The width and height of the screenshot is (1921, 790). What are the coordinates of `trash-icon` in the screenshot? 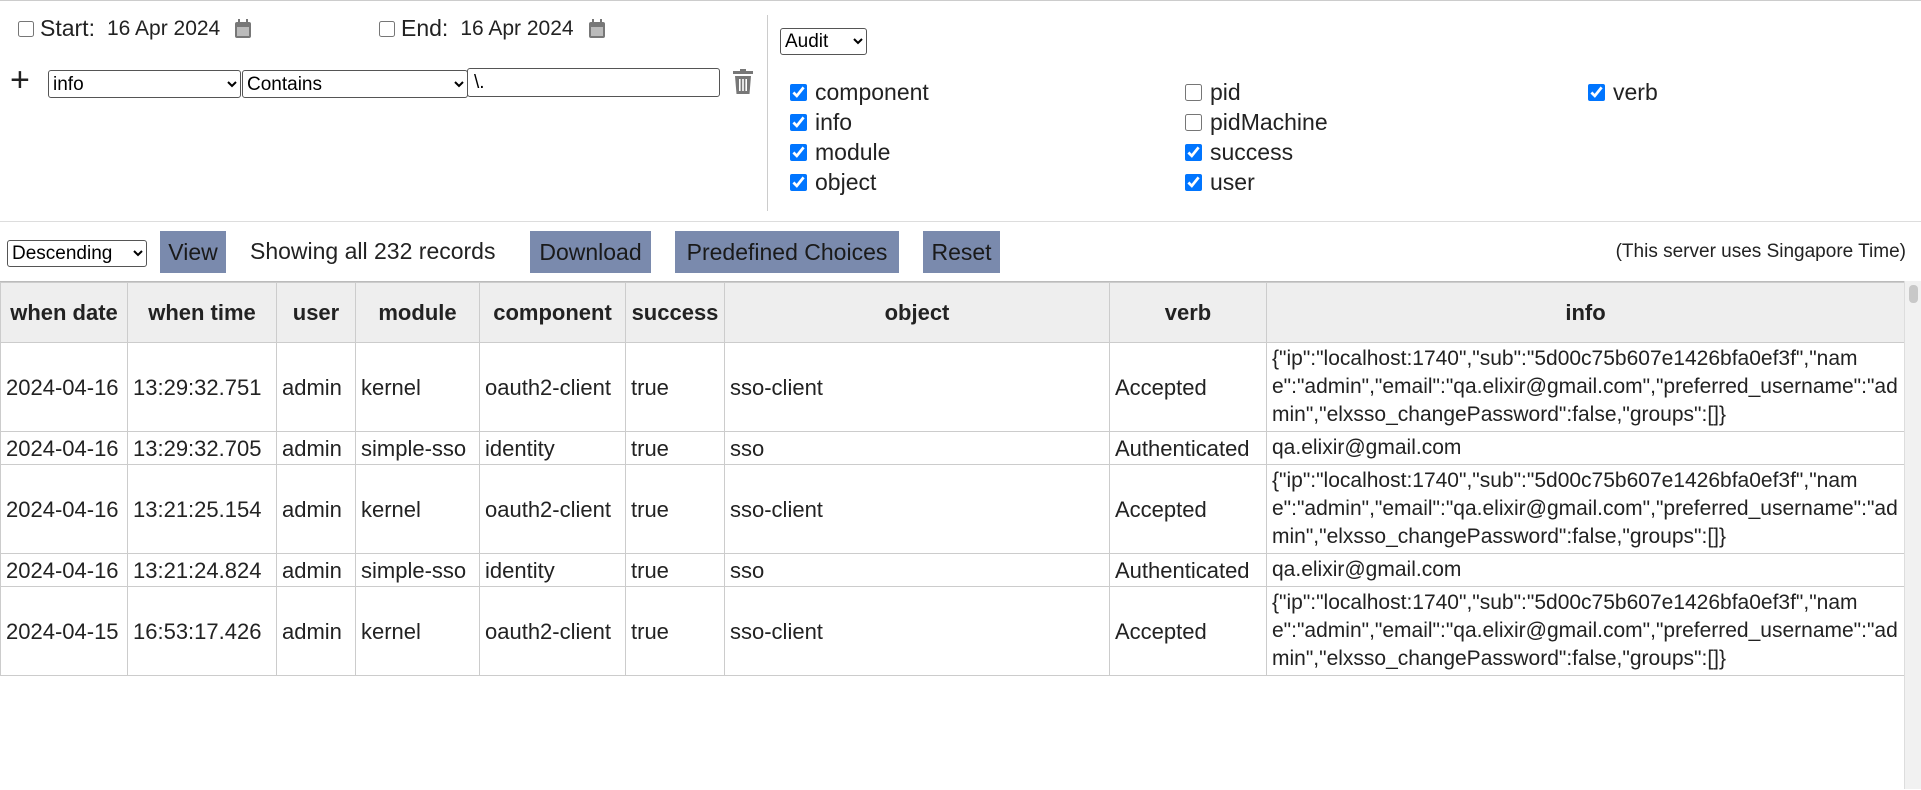 It's located at (743, 82).